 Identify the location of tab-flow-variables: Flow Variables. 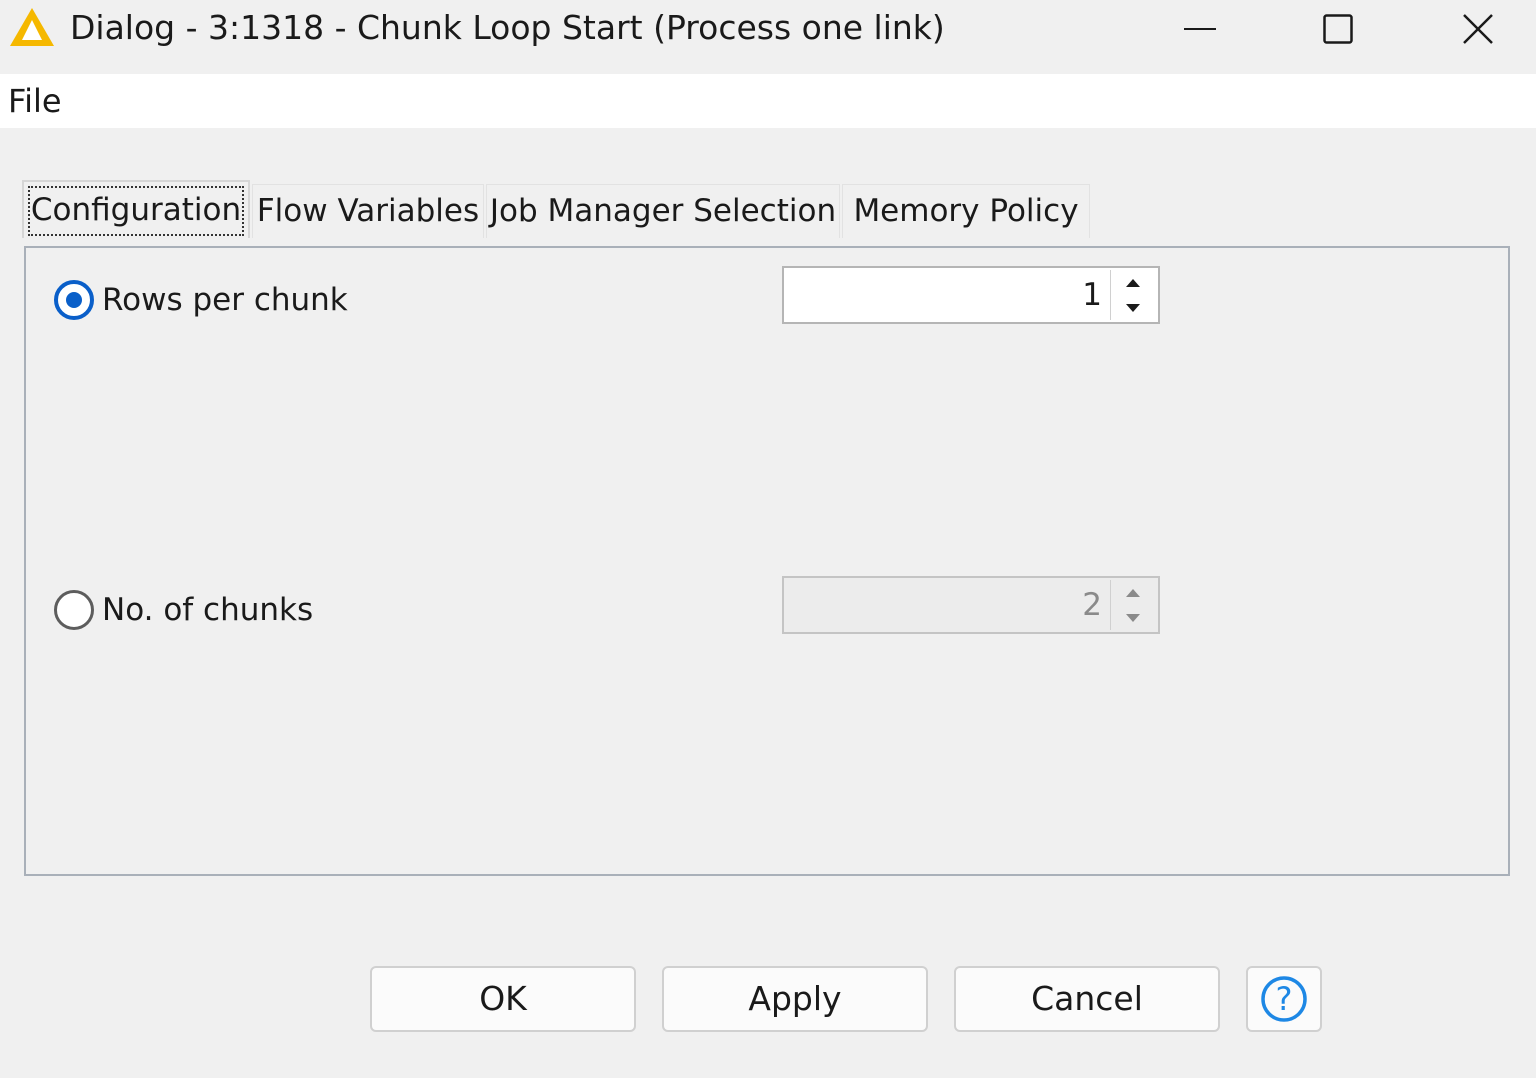
(368, 211).